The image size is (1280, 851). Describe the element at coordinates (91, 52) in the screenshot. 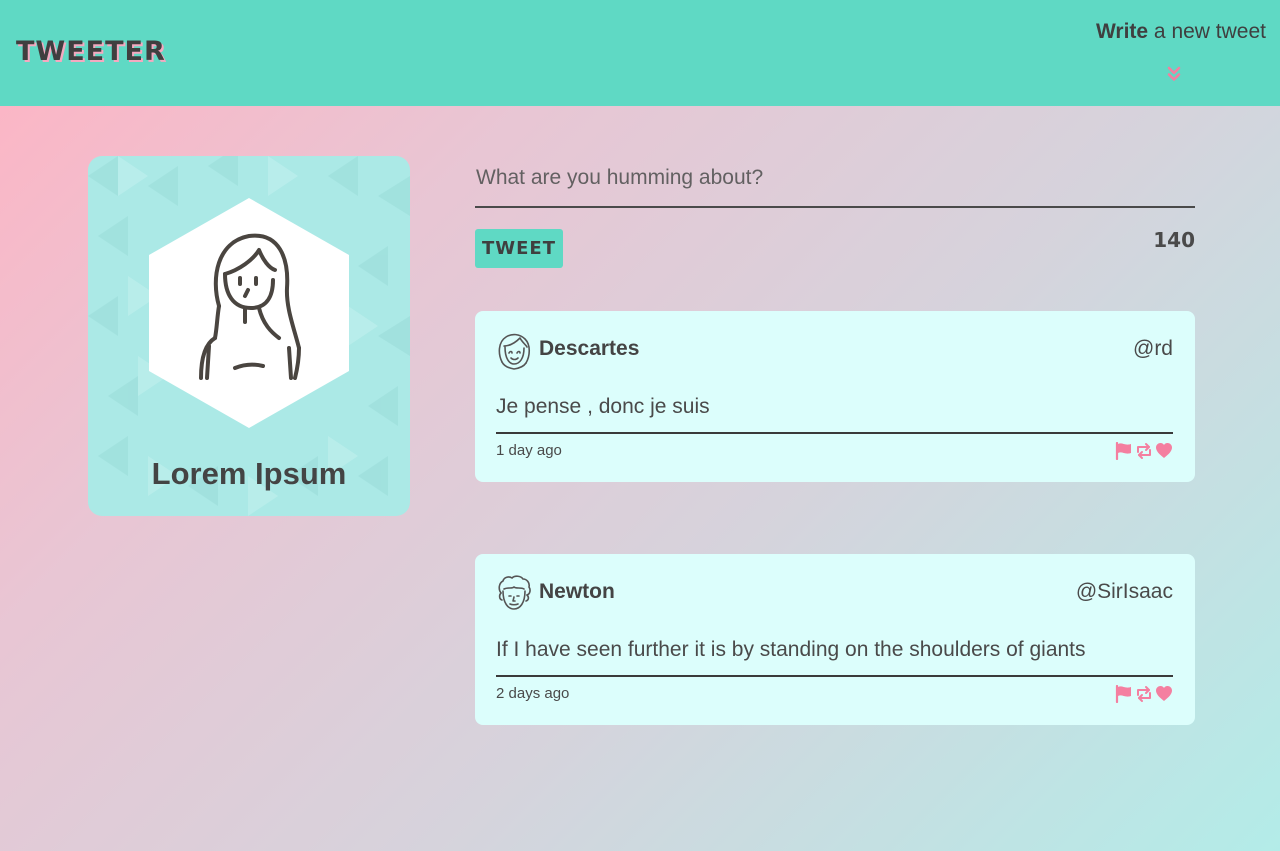

I see `brand-logo: TWEETER` at that location.